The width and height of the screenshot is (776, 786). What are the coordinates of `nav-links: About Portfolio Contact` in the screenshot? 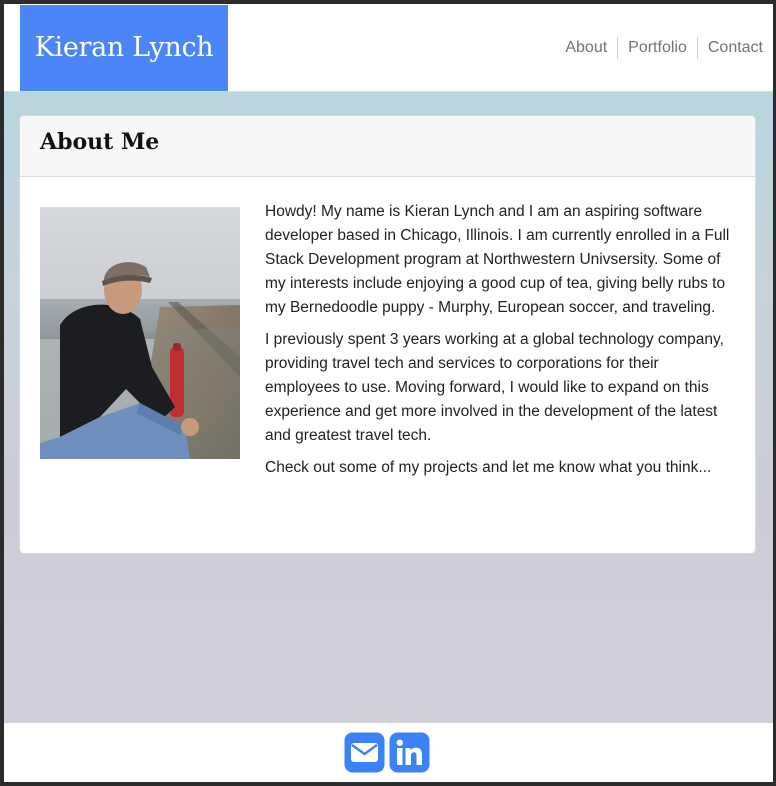 It's located at (661, 48).